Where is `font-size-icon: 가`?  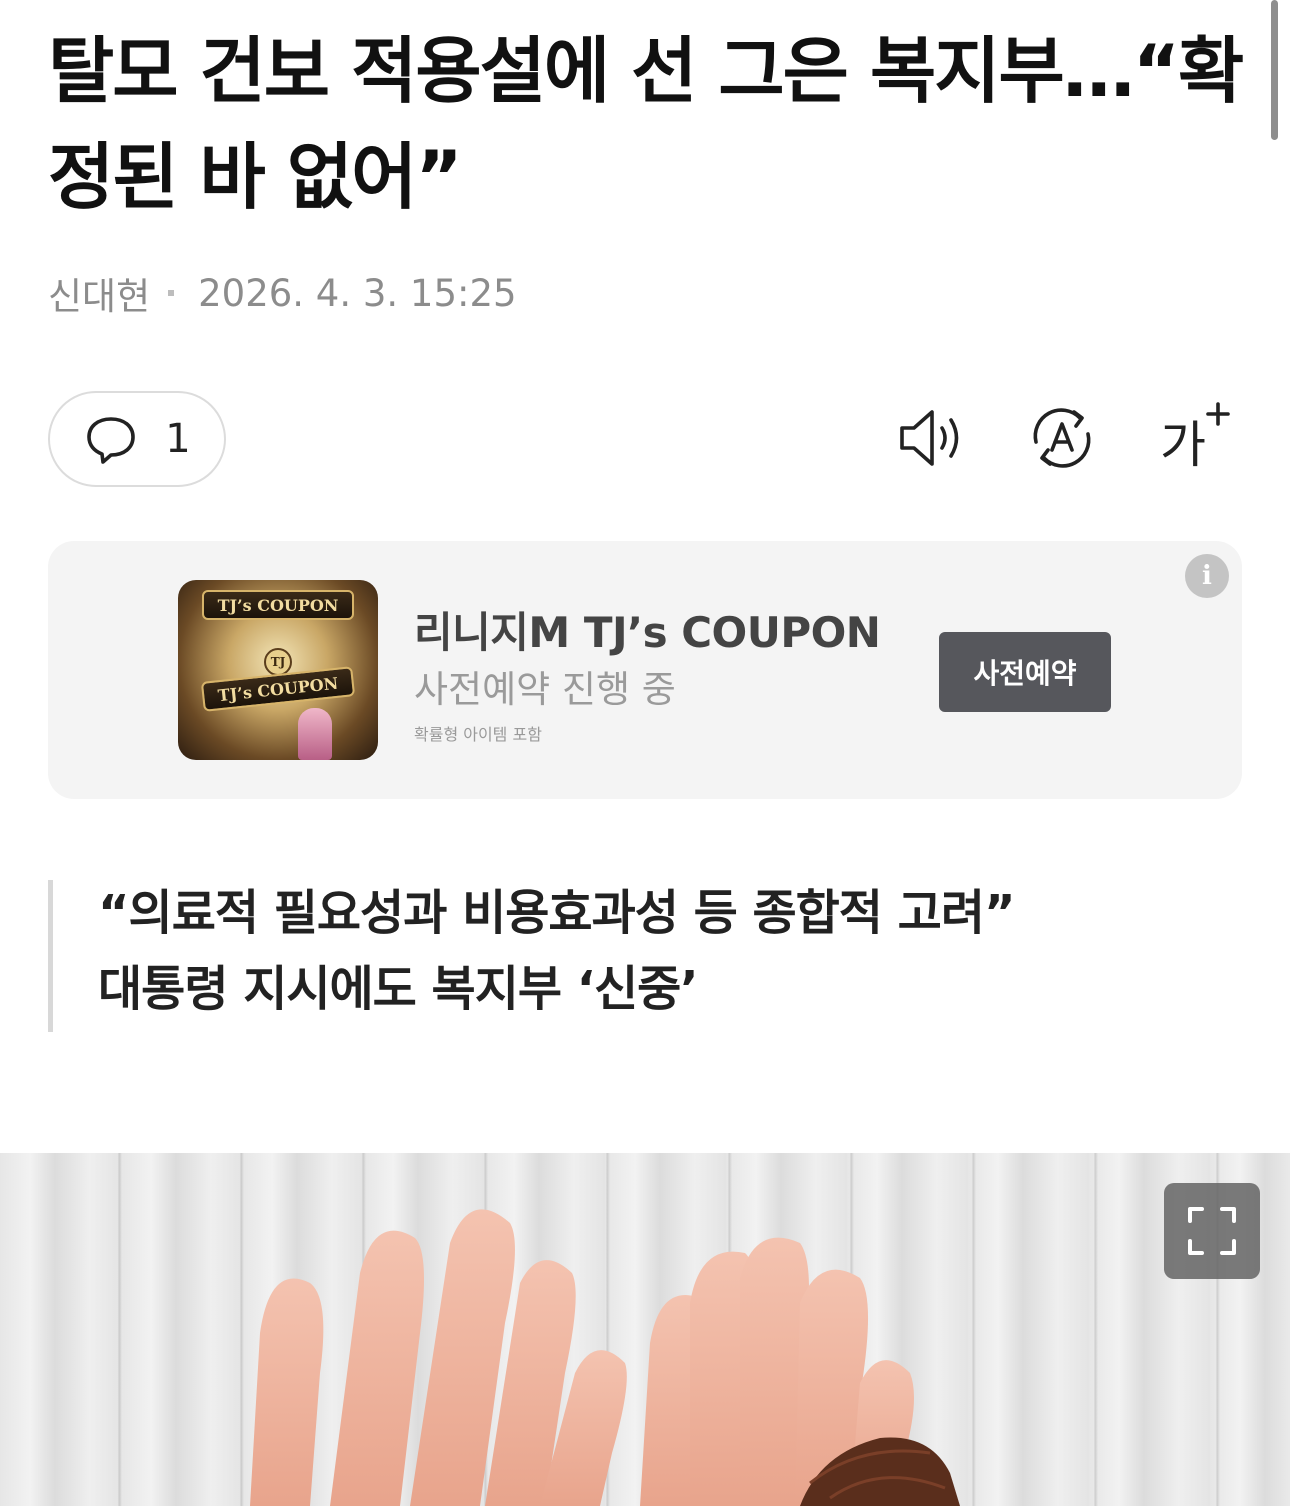 font-size-icon: 가 is located at coordinates (1195, 438).